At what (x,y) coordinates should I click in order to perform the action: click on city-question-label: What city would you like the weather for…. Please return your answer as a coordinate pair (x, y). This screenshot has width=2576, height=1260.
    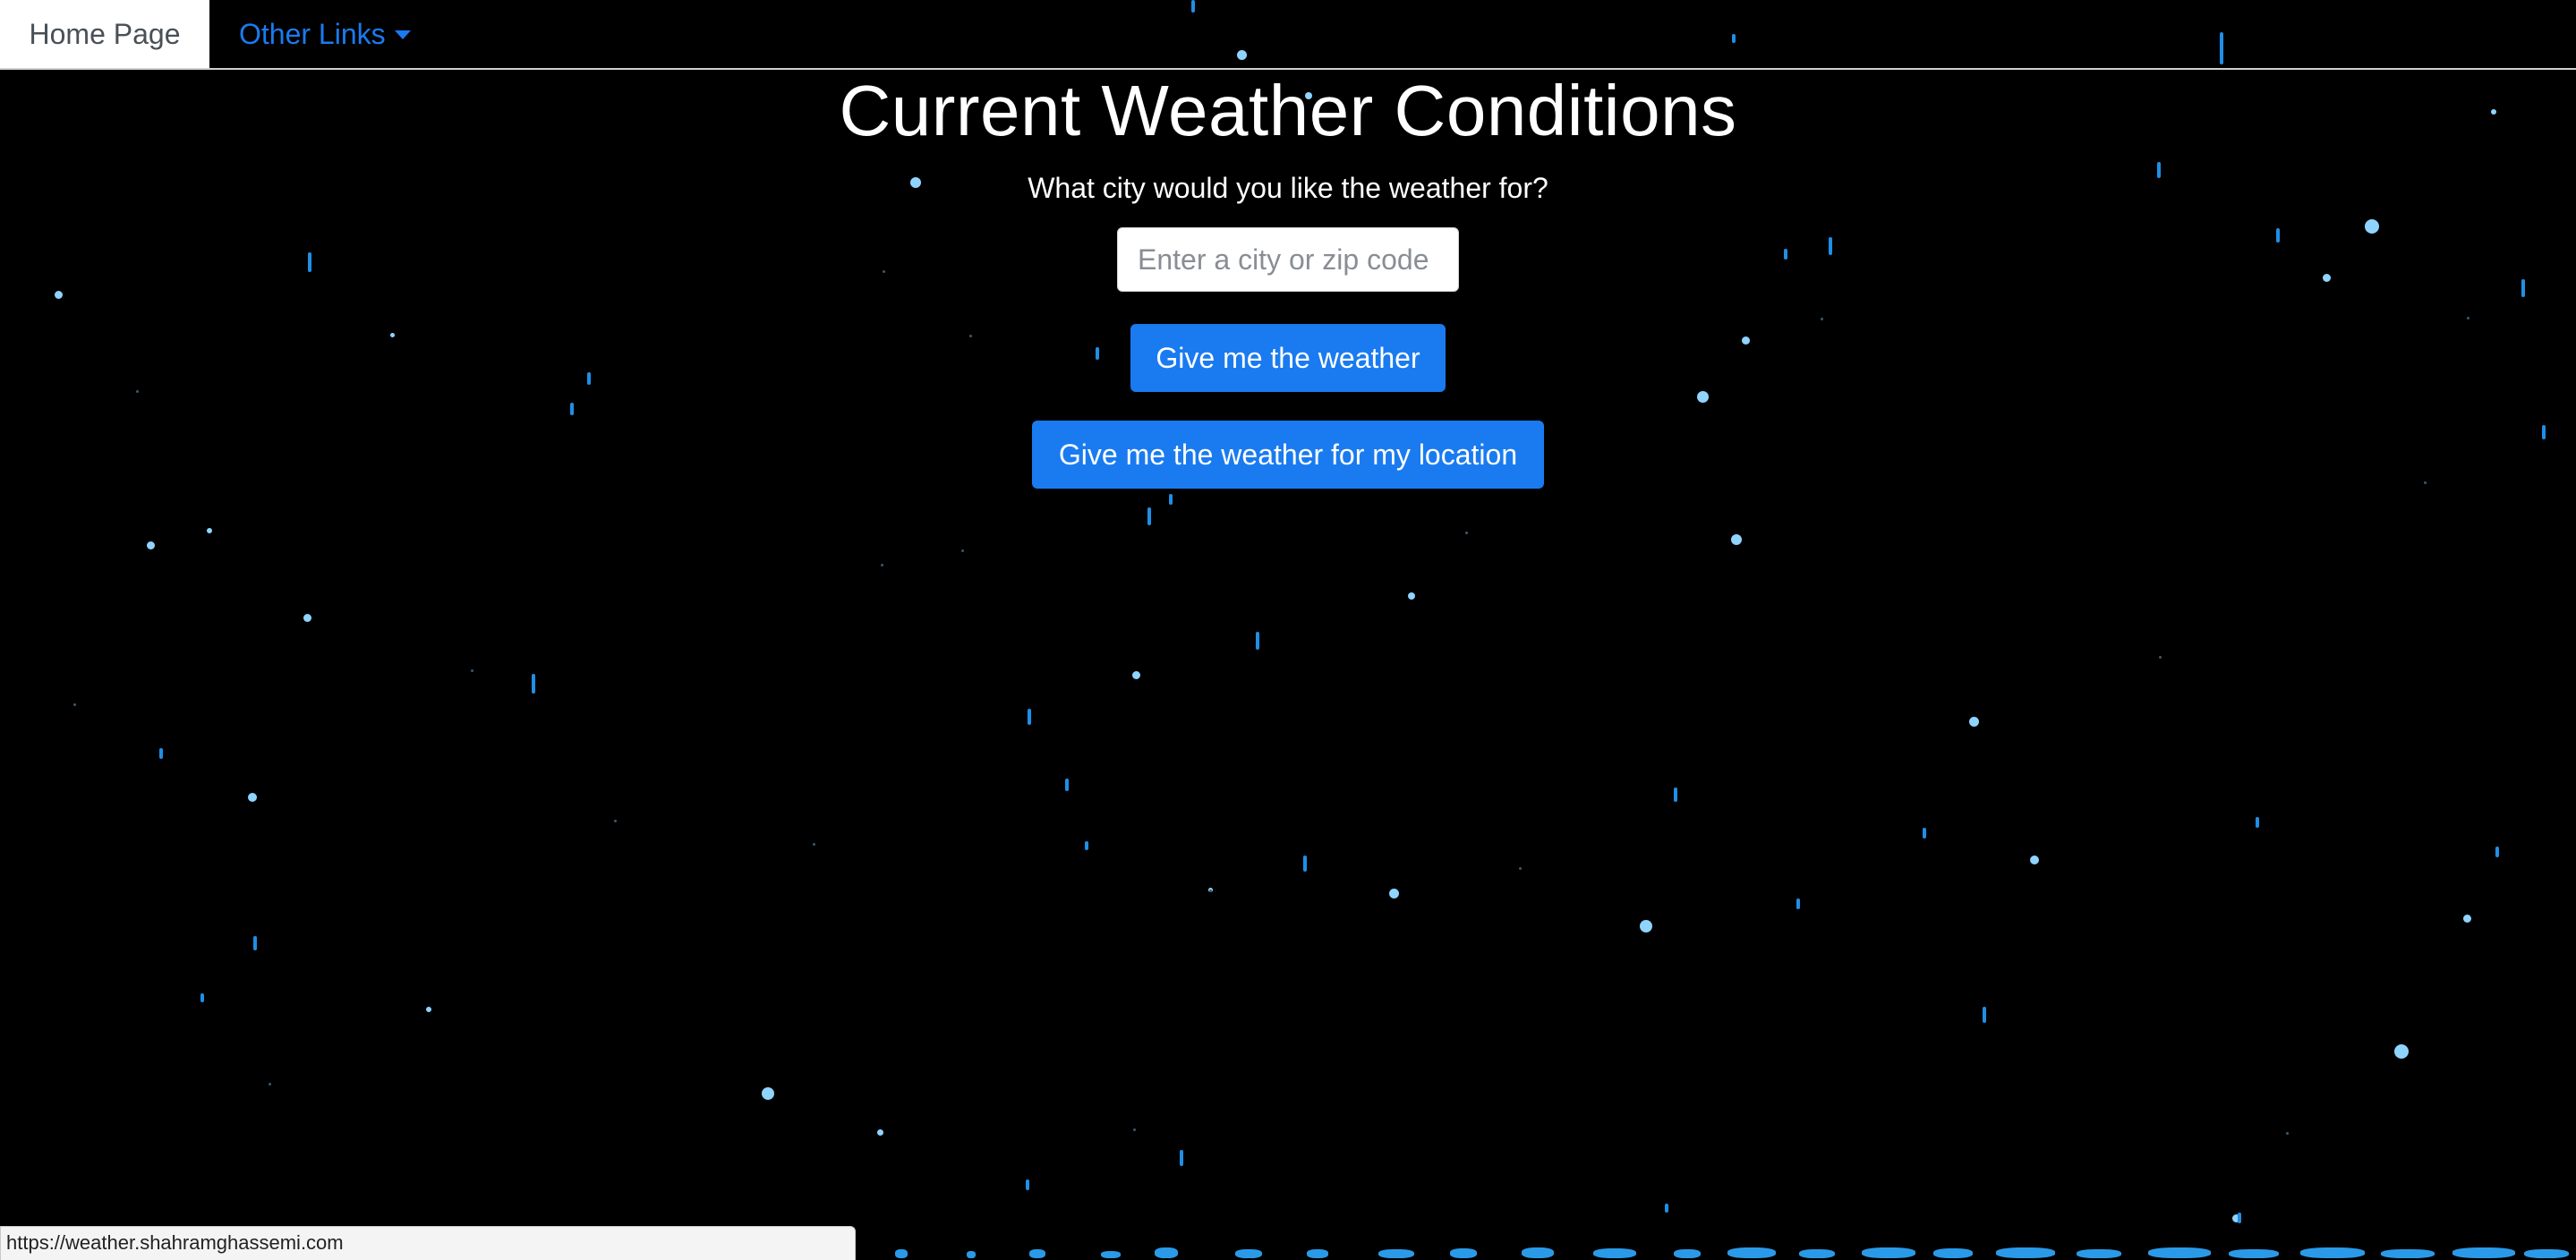
    Looking at the image, I should click on (1288, 188).